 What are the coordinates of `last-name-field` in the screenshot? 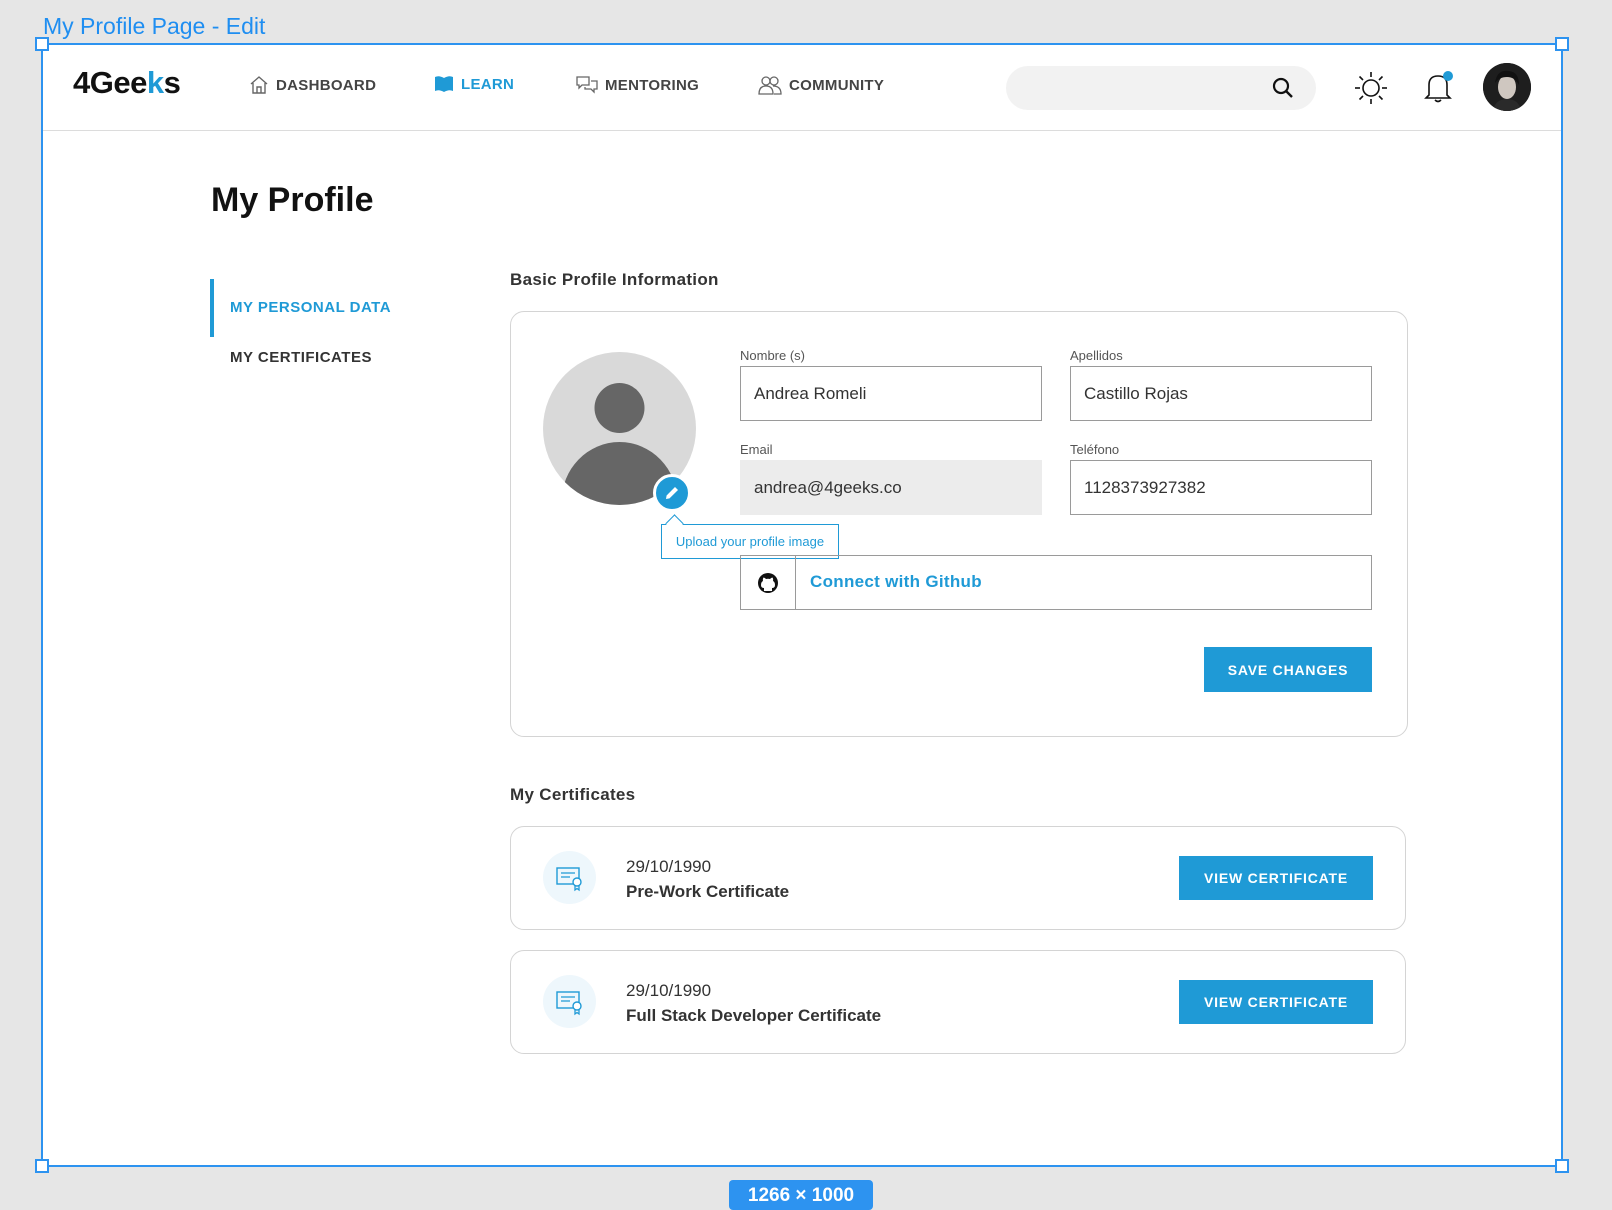 It's located at (1221, 393).